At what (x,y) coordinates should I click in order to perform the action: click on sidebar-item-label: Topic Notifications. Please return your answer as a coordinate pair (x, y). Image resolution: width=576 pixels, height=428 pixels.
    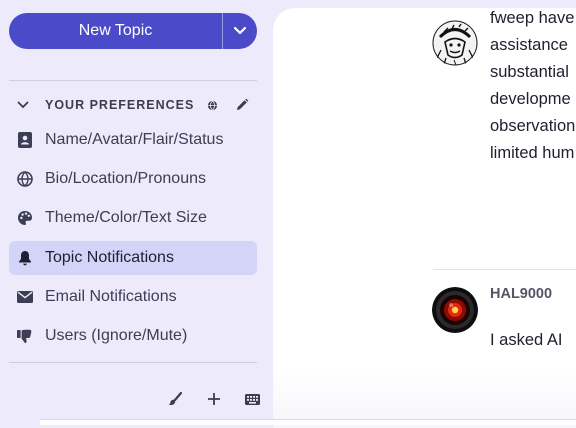
    Looking at the image, I should click on (109, 257).